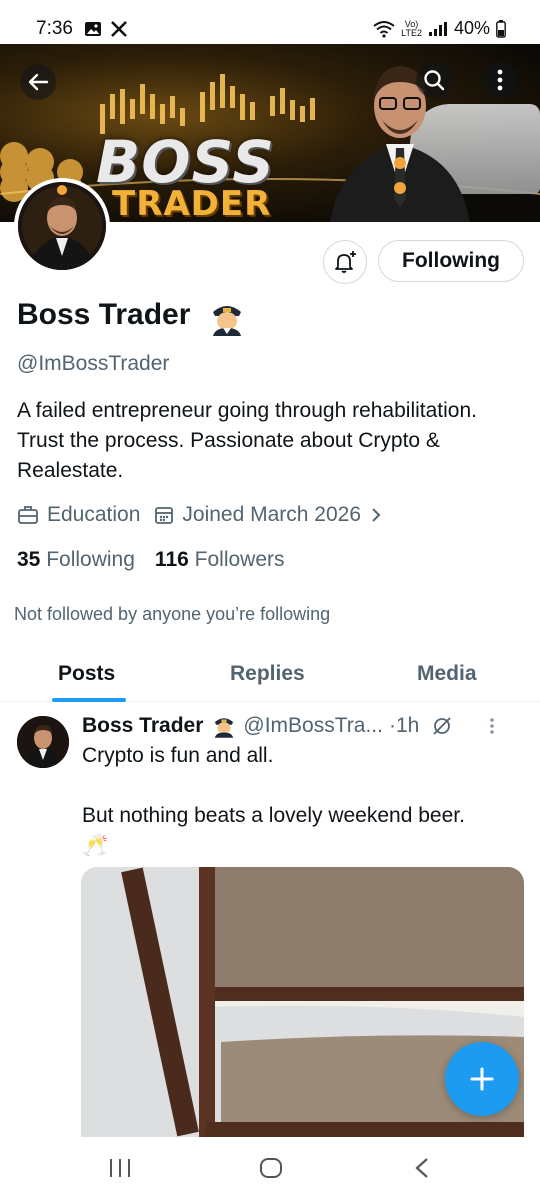  I want to click on tab-replies: Replies, so click(267, 674).